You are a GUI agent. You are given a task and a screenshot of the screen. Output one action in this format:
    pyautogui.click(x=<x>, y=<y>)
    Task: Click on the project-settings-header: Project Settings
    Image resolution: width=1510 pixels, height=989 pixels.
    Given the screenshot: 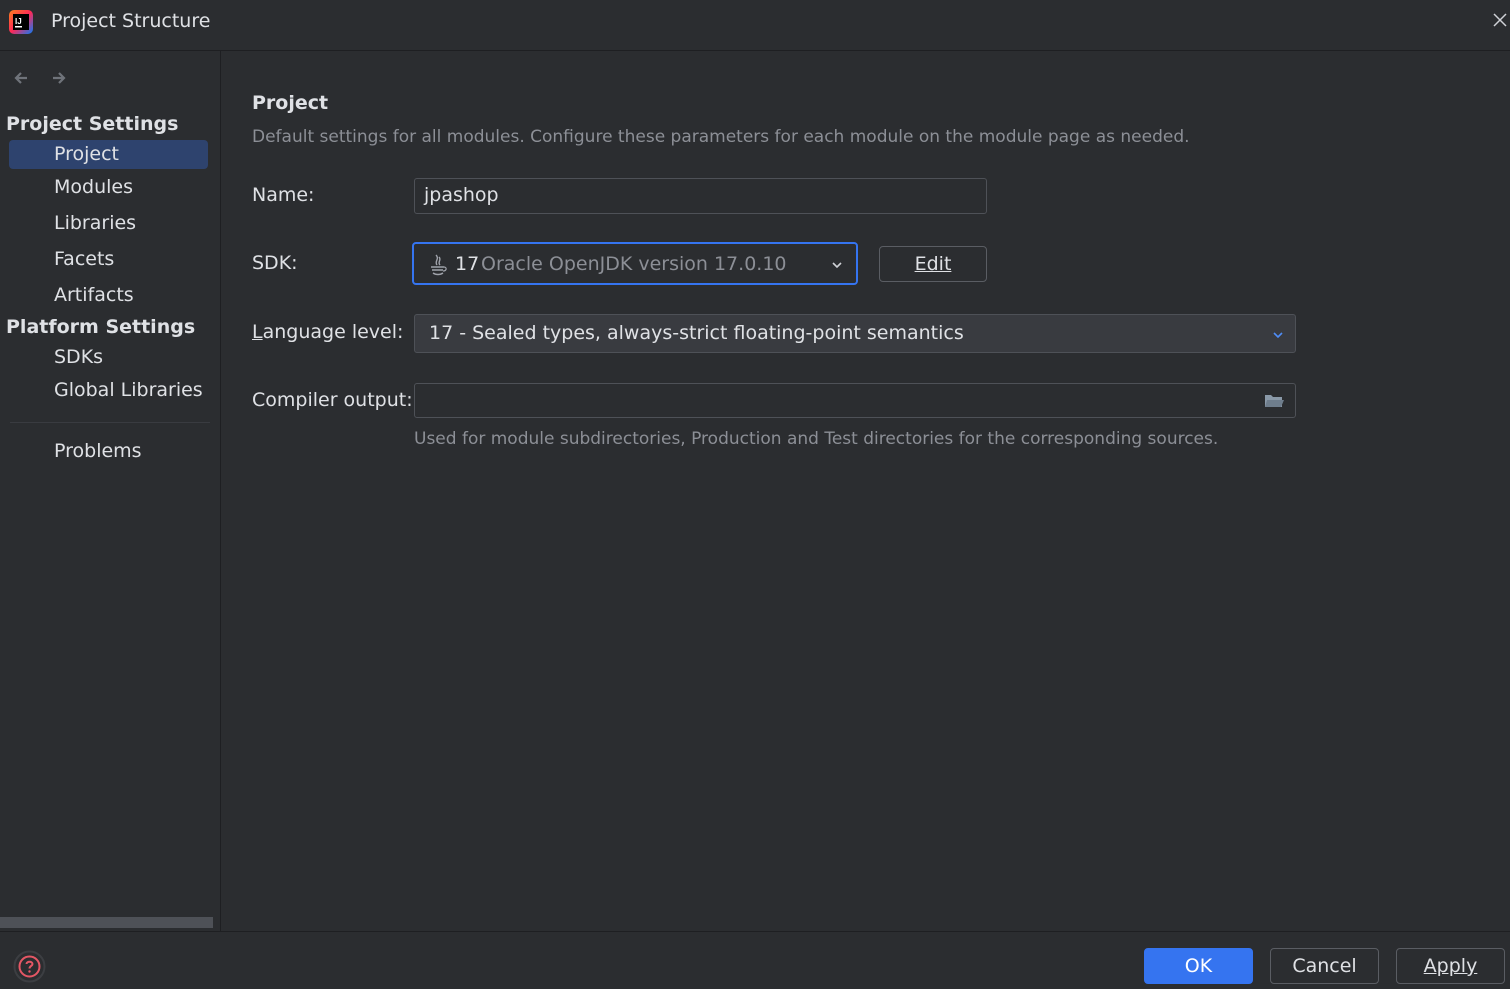 What is the action you would take?
    pyautogui.click(x=92, y=124)
    